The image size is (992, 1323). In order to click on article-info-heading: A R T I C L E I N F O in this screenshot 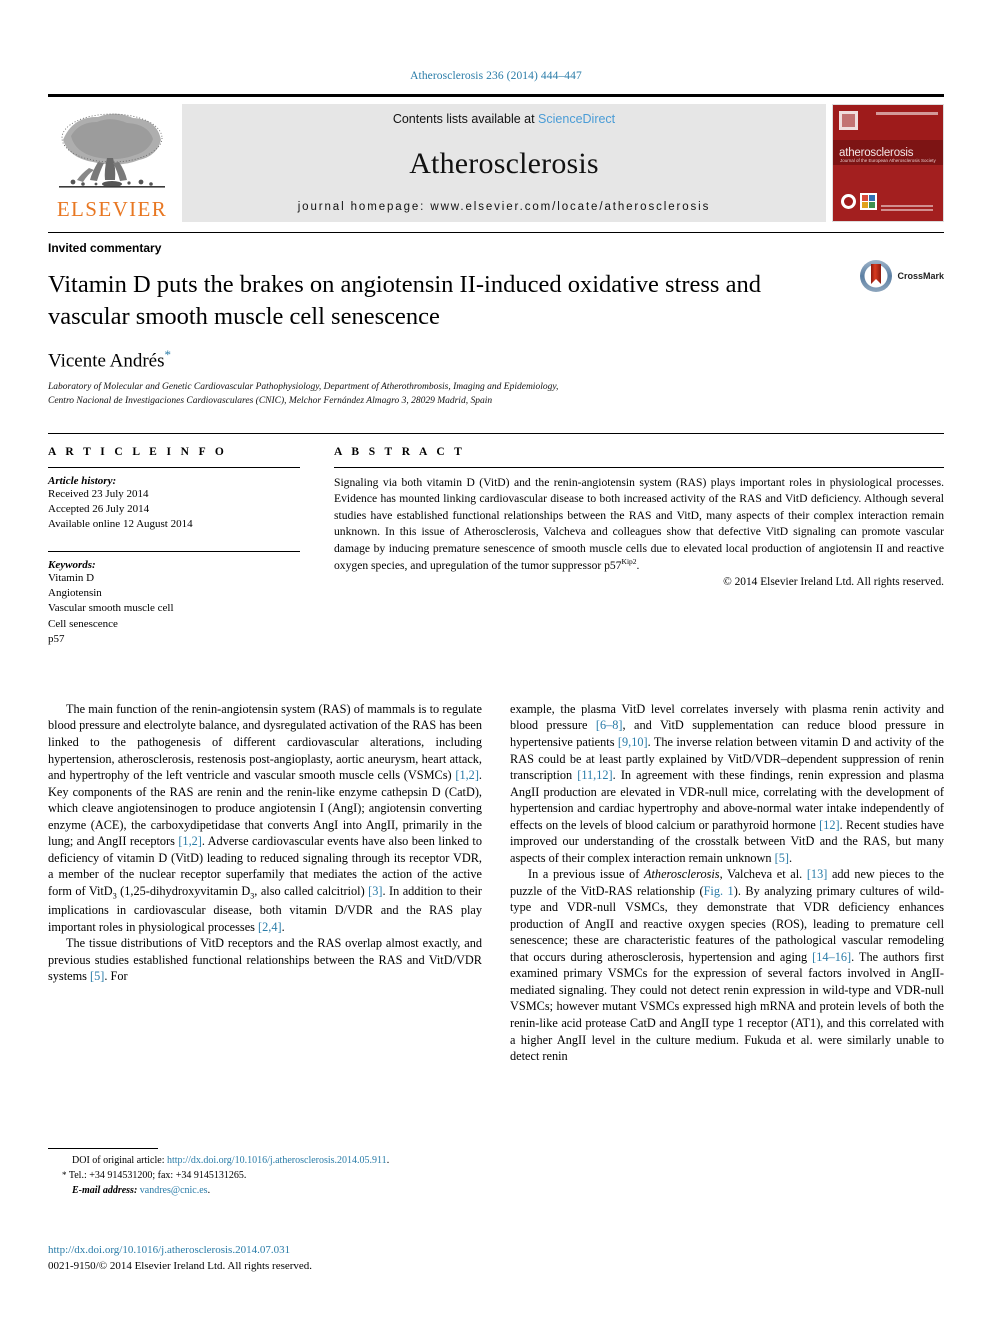, I will do `click(138, 451)`.